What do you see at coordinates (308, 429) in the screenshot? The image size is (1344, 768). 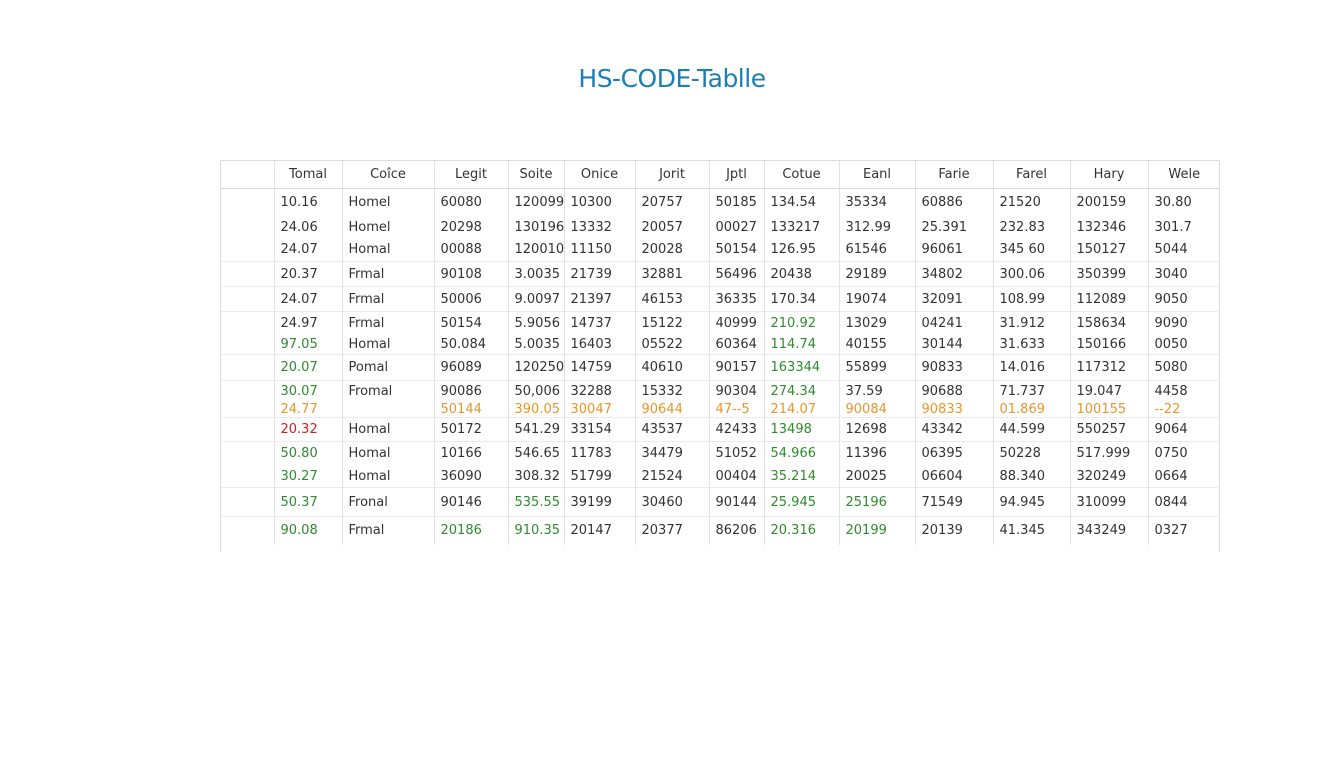 I see `table-cell: 20.32` at bounding box center [308, 429].